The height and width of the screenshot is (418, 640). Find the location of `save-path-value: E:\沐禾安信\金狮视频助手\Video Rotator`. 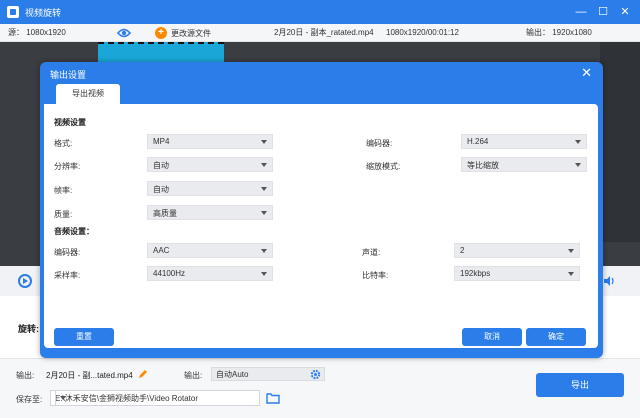

save-path-value: E:\沐禾安信\金狮视频助手\Video Rotator is located at coordinates (126, 398).